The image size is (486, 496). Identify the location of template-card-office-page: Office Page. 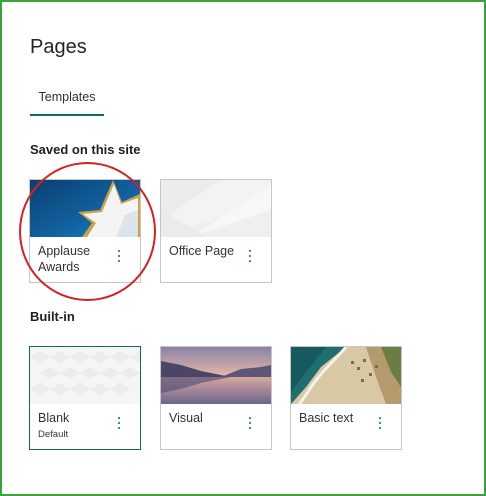
(216, 231).